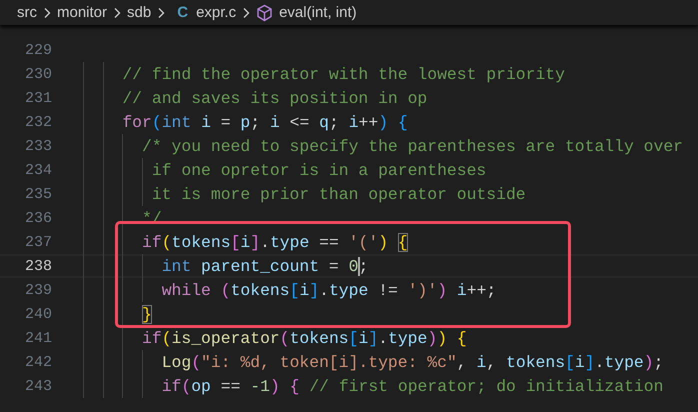  I want to click on line-number: 235, so click(38, 194).